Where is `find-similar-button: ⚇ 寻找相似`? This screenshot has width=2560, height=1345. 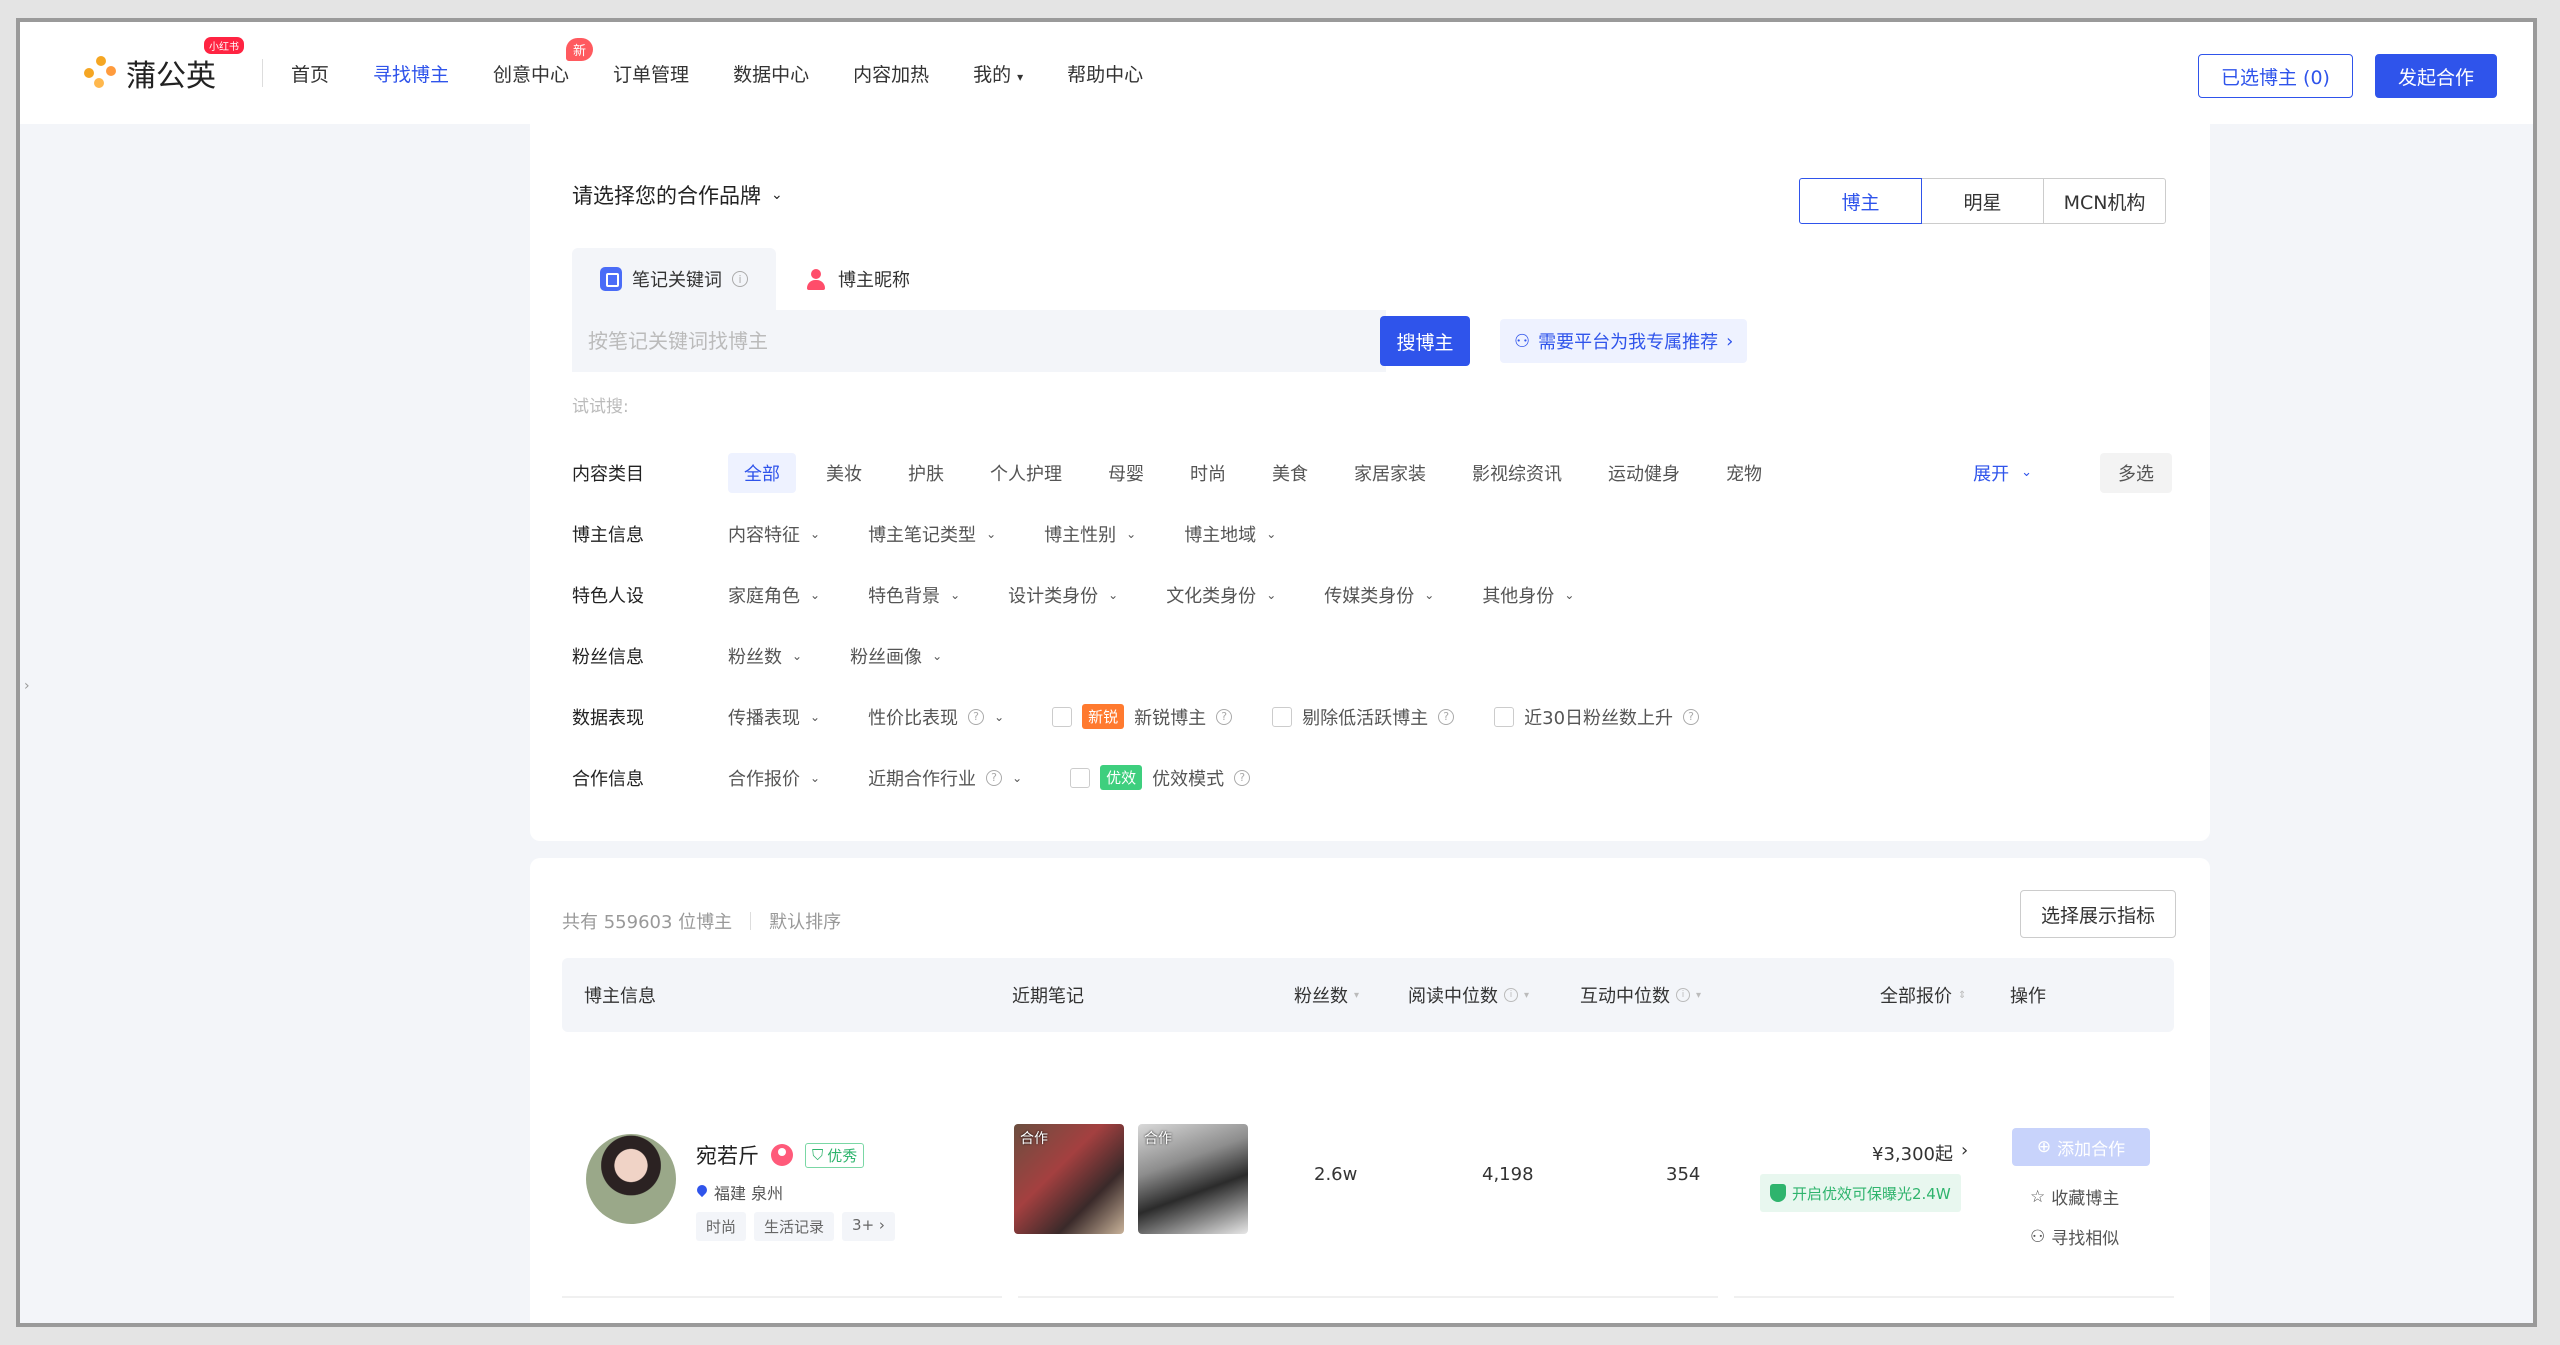
find-similar-button: ⚇ 寻找相似 is located at coordinates (2074, 1237).